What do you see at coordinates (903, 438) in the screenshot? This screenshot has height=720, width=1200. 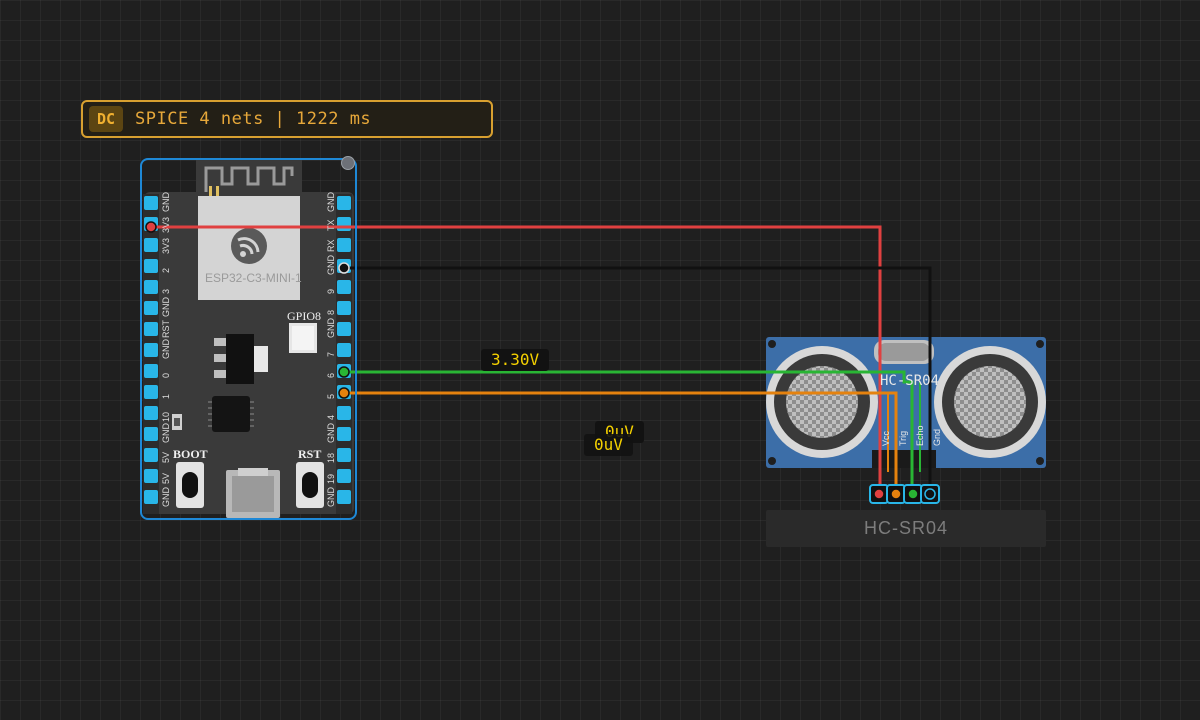 I see `sensor-pin-label-trig: Trig` at bounding box center [903, 438].